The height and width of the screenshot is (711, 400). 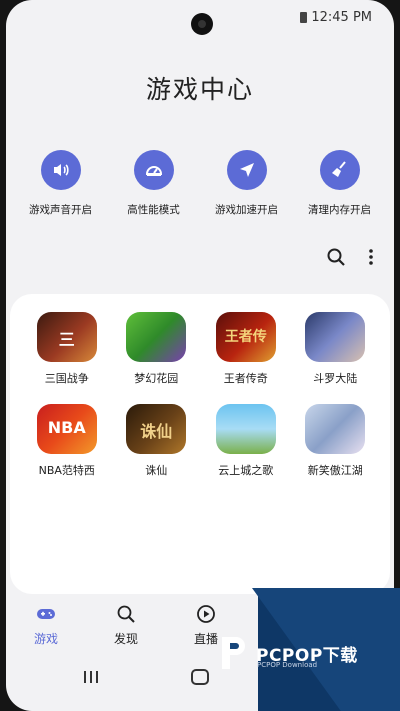 I want to click on game-icon-art: 三, so click(x=66, y=339).